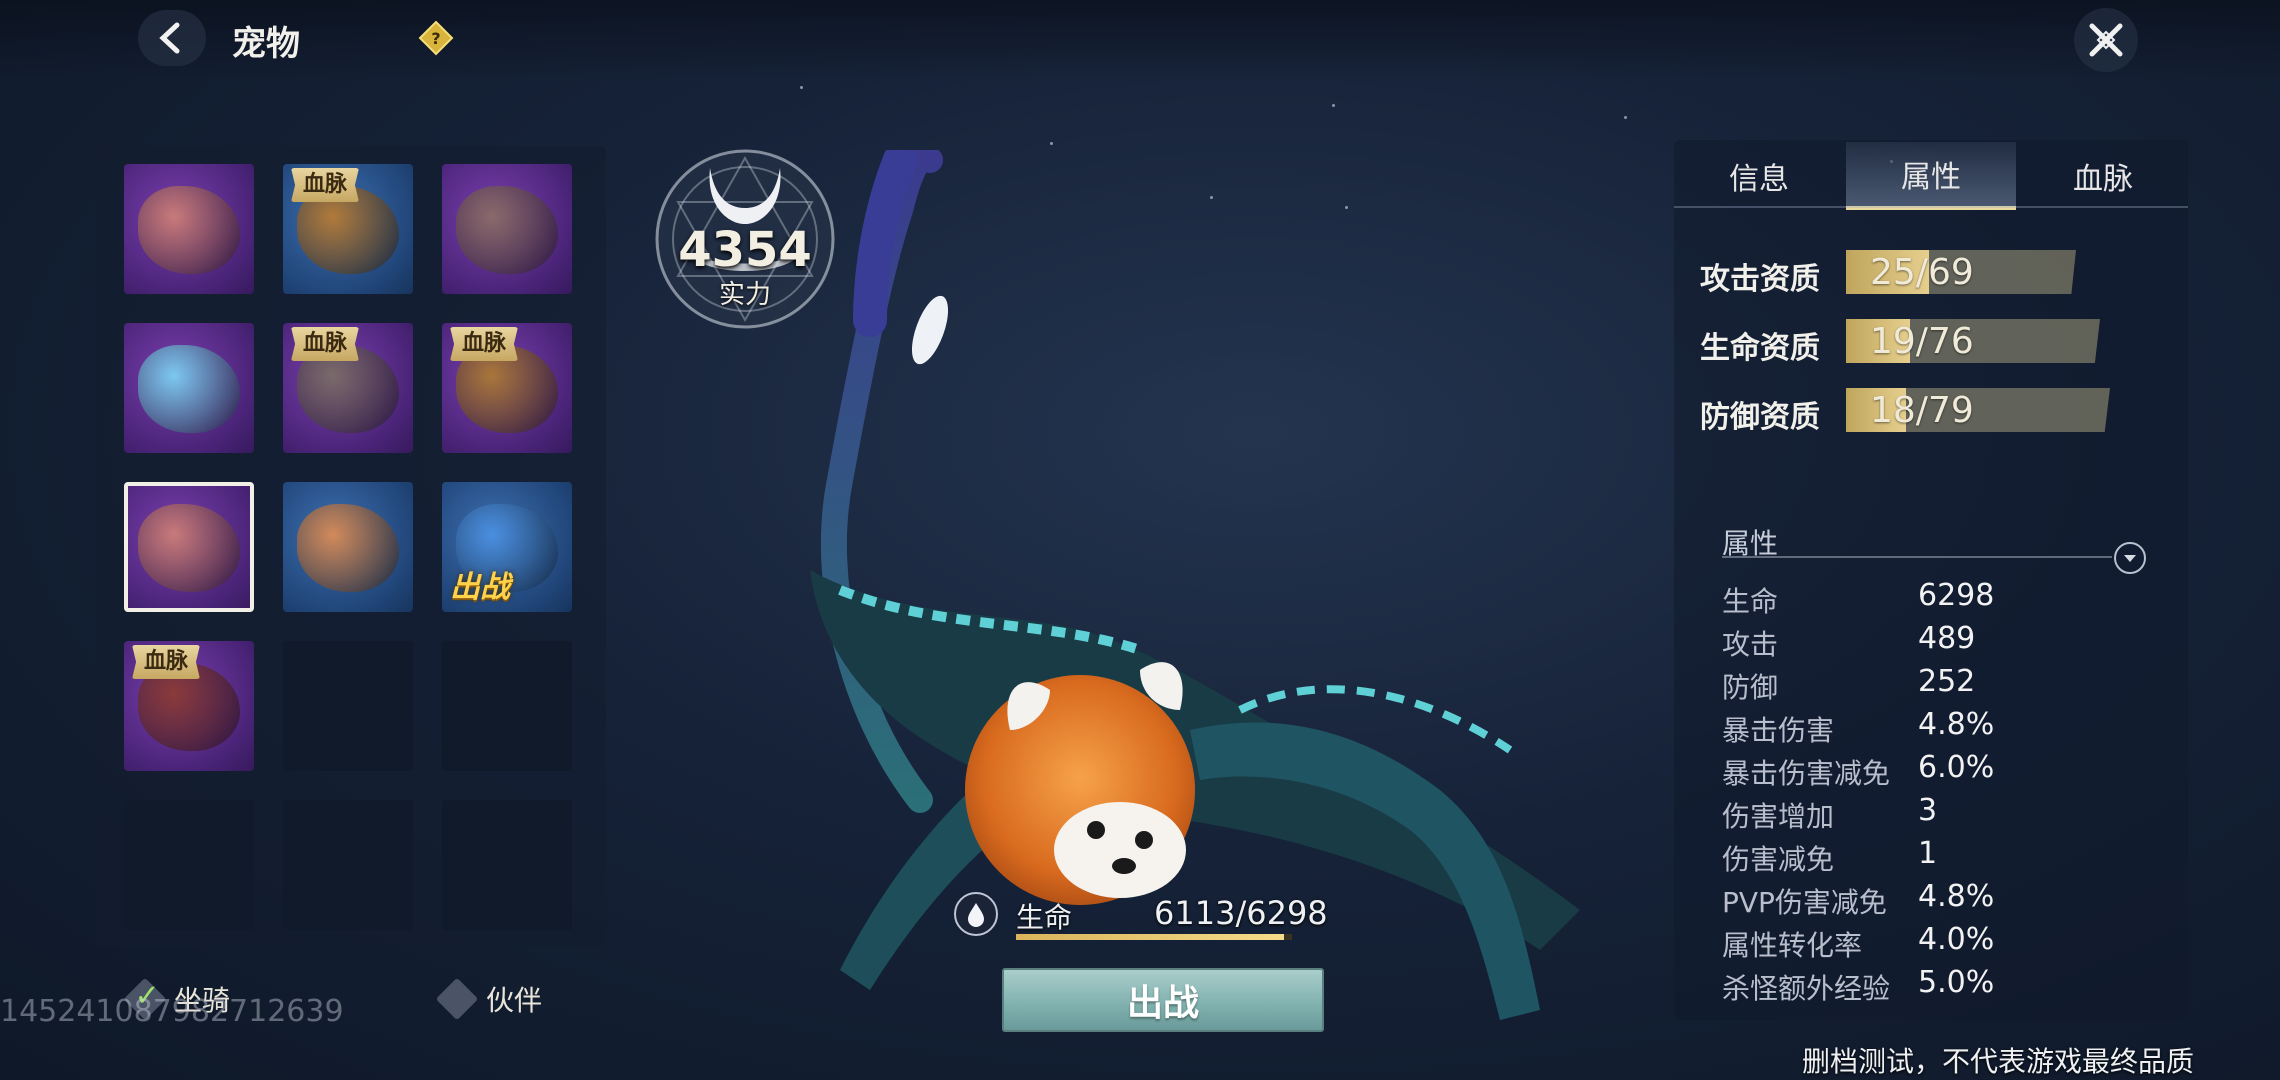  I want to click on attribute-value: 6.0%, so click(1956, 767).